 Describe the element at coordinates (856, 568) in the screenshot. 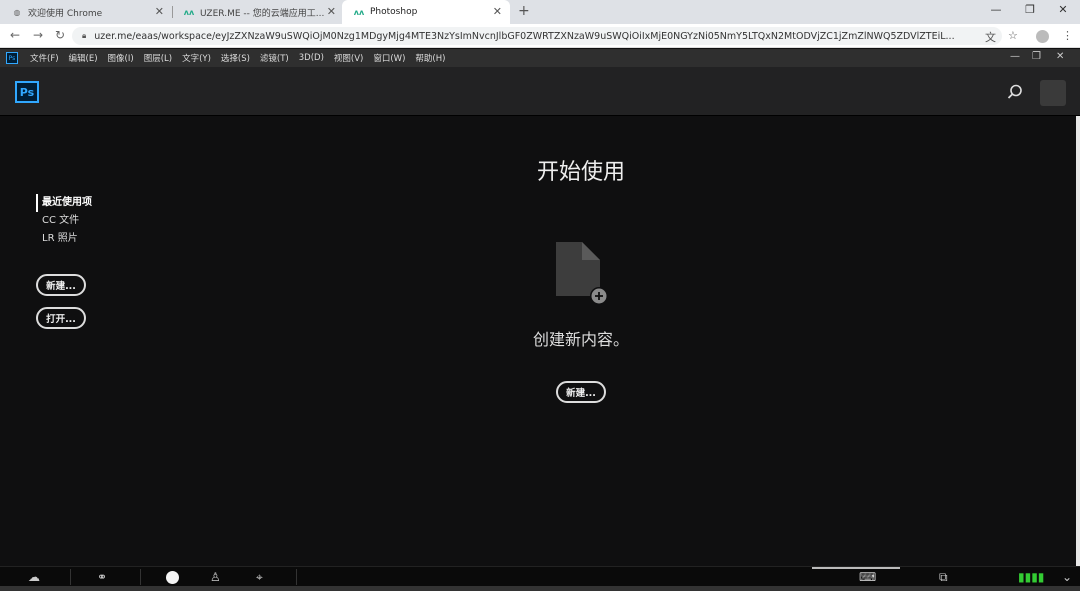

I see `progress-indicator` at that location.